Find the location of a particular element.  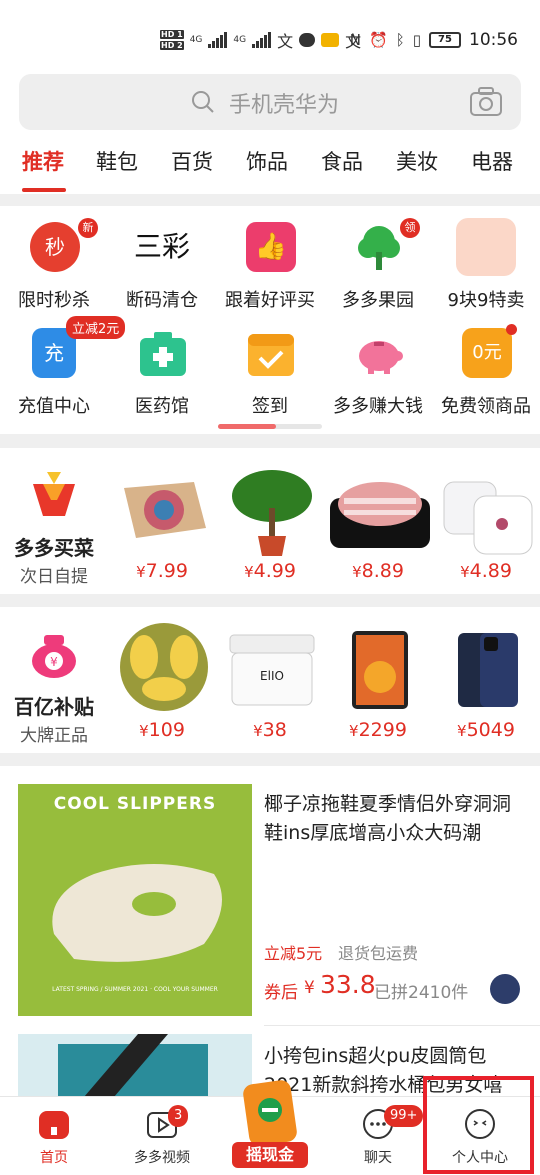

product-title: 椰子凉拖鞋夏季情侣外穿洞洞鞋ins厚底增高小众大码潮 is located at coordinates (395, 819).